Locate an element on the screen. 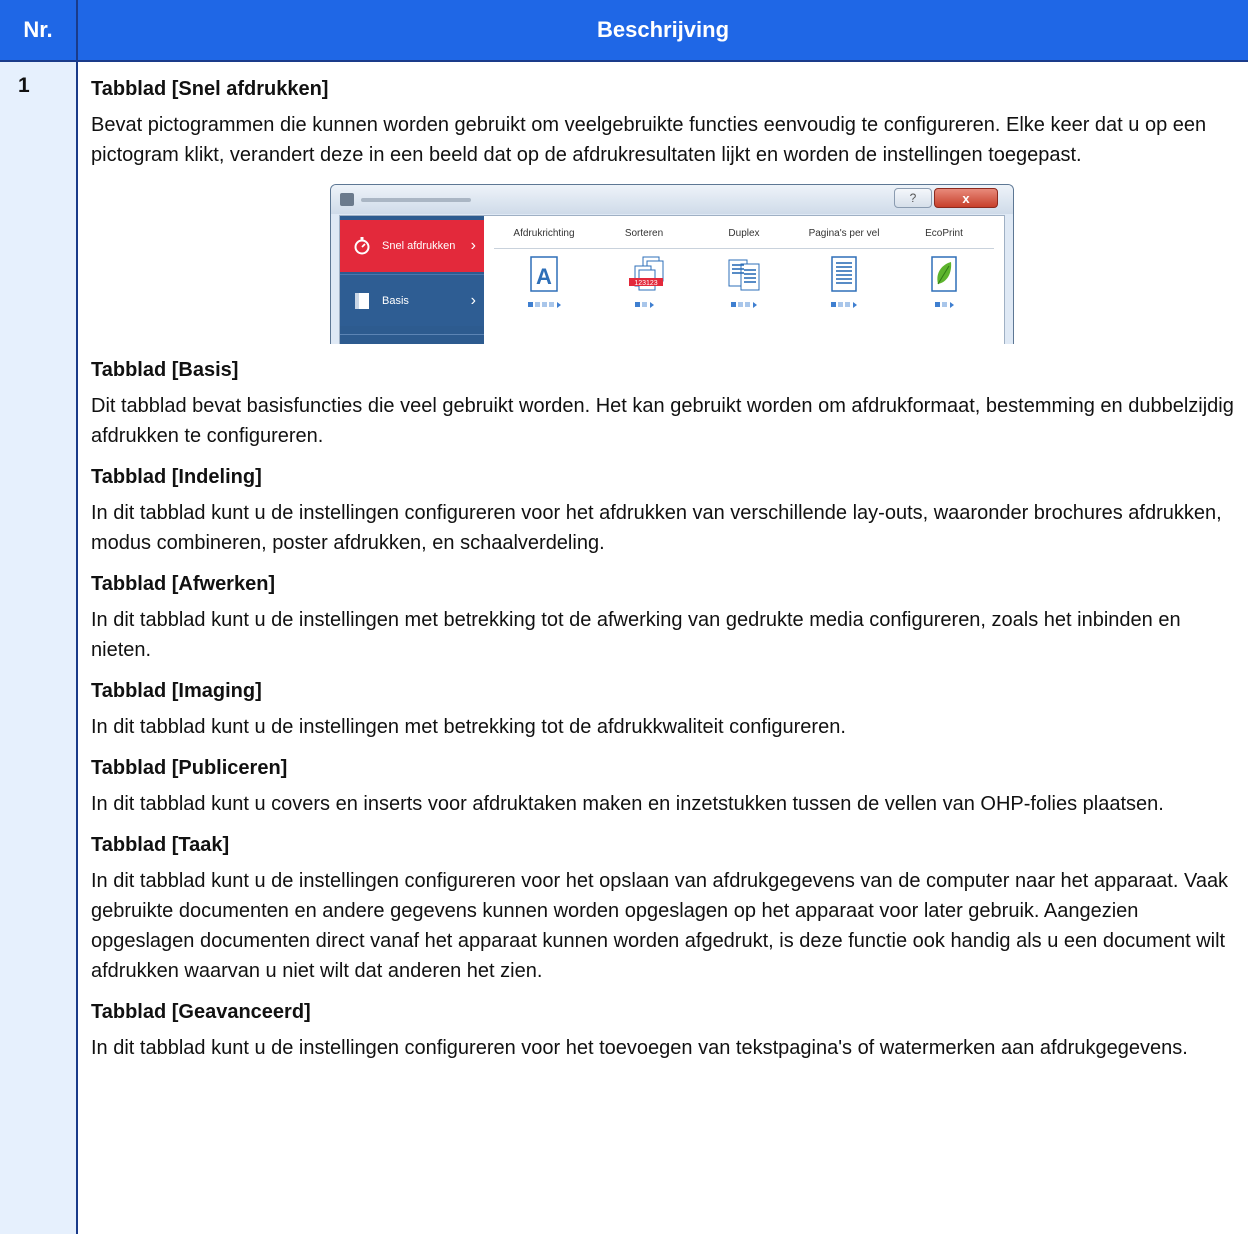 The width and height of the screenshot is (1248, 1234). page-icon is located at coordinates (362, 301).